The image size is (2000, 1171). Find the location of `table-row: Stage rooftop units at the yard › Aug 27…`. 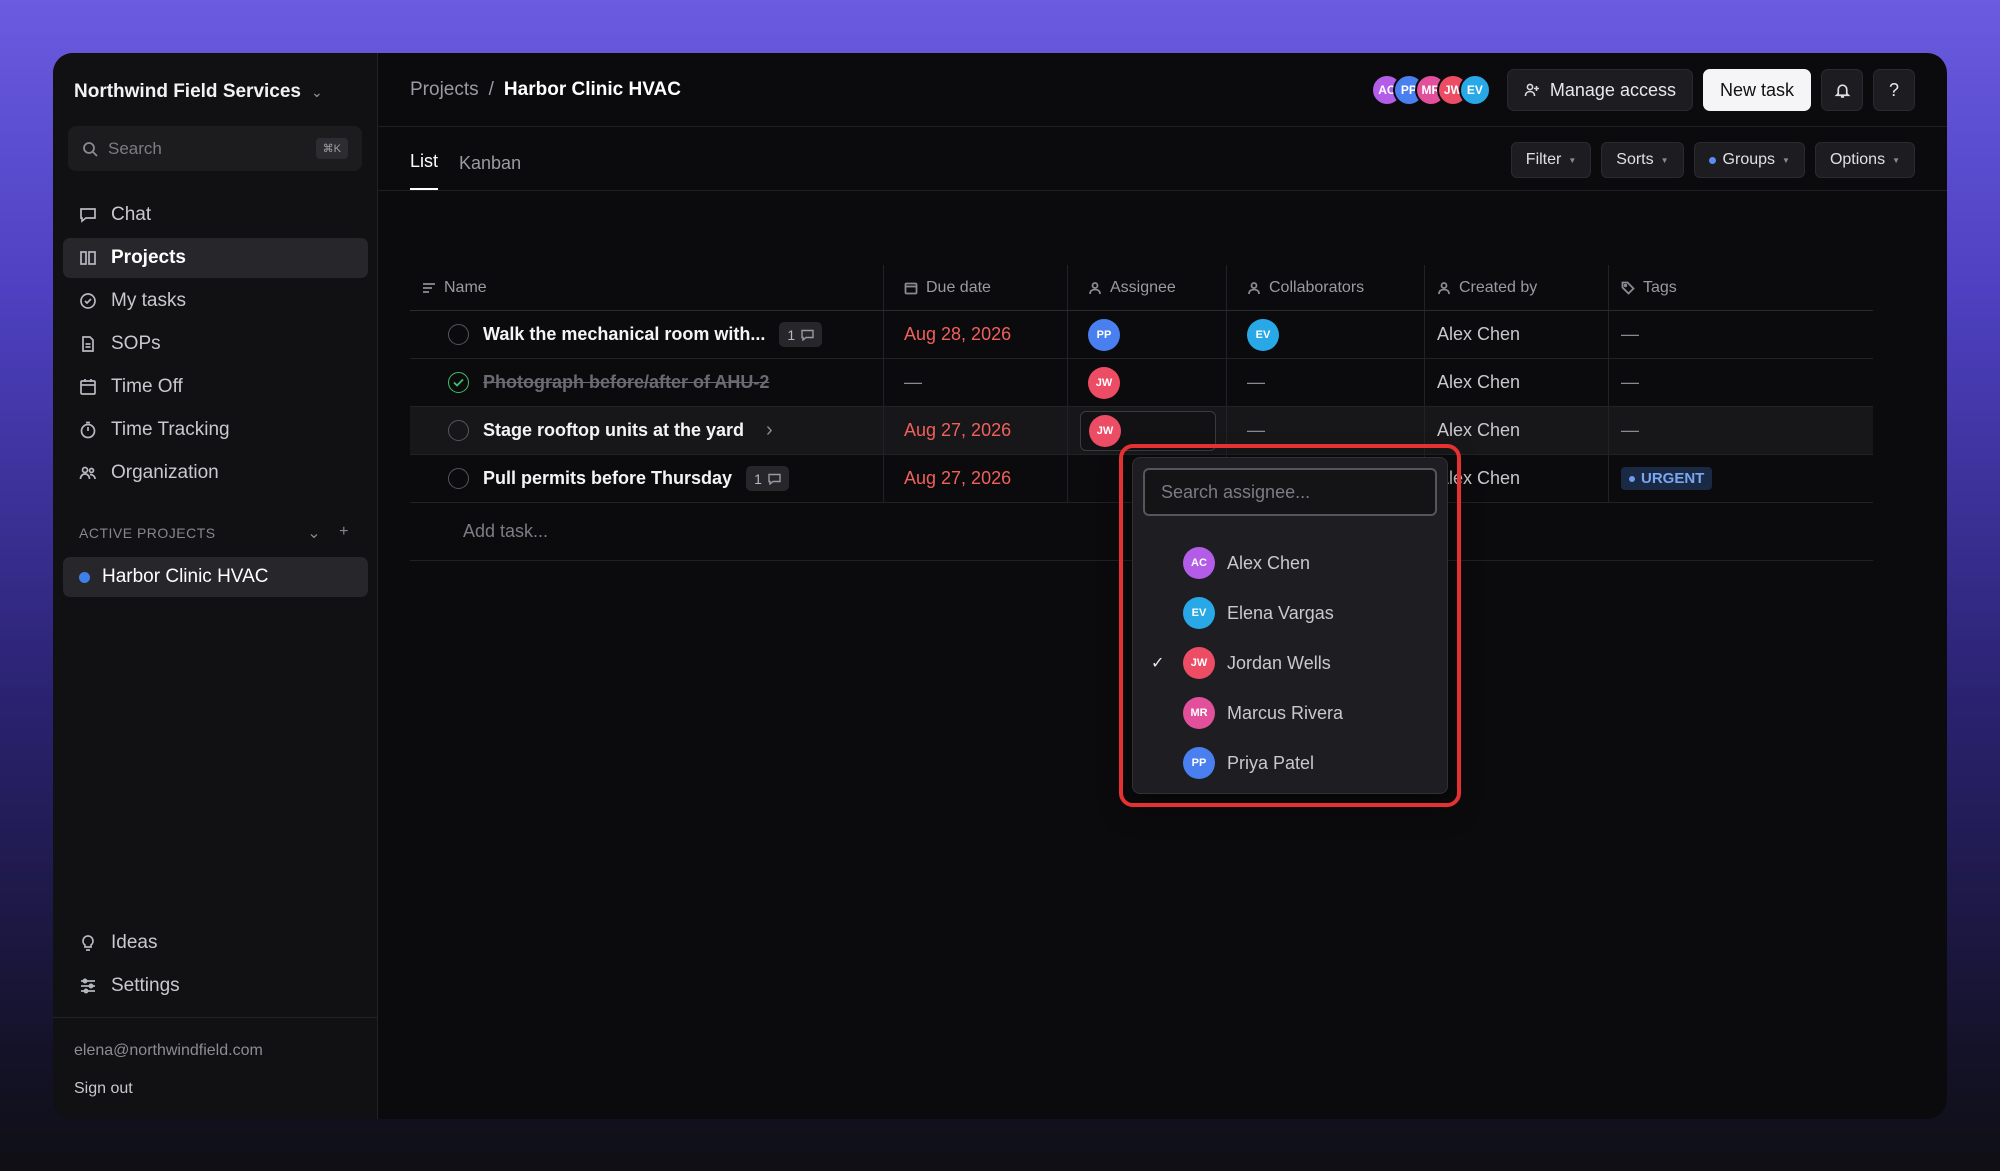

table-row: Stage rooftop units at the yard › Aug 27… is located at coordinates (1141, 431).